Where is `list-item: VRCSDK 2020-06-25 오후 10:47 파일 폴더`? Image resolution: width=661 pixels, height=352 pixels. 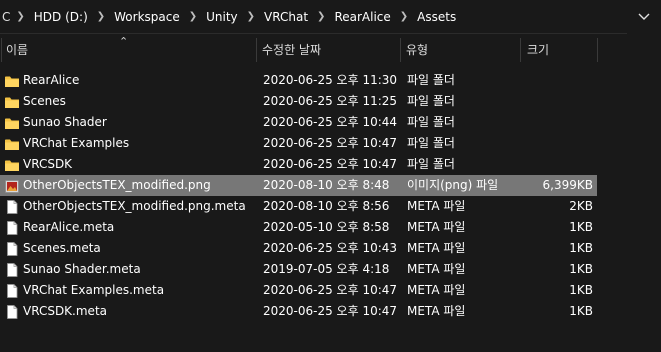 list-item: VRCSDK 2020-06-25 오후 10:47 파일 폴더 is located at coordinates (298, 164).